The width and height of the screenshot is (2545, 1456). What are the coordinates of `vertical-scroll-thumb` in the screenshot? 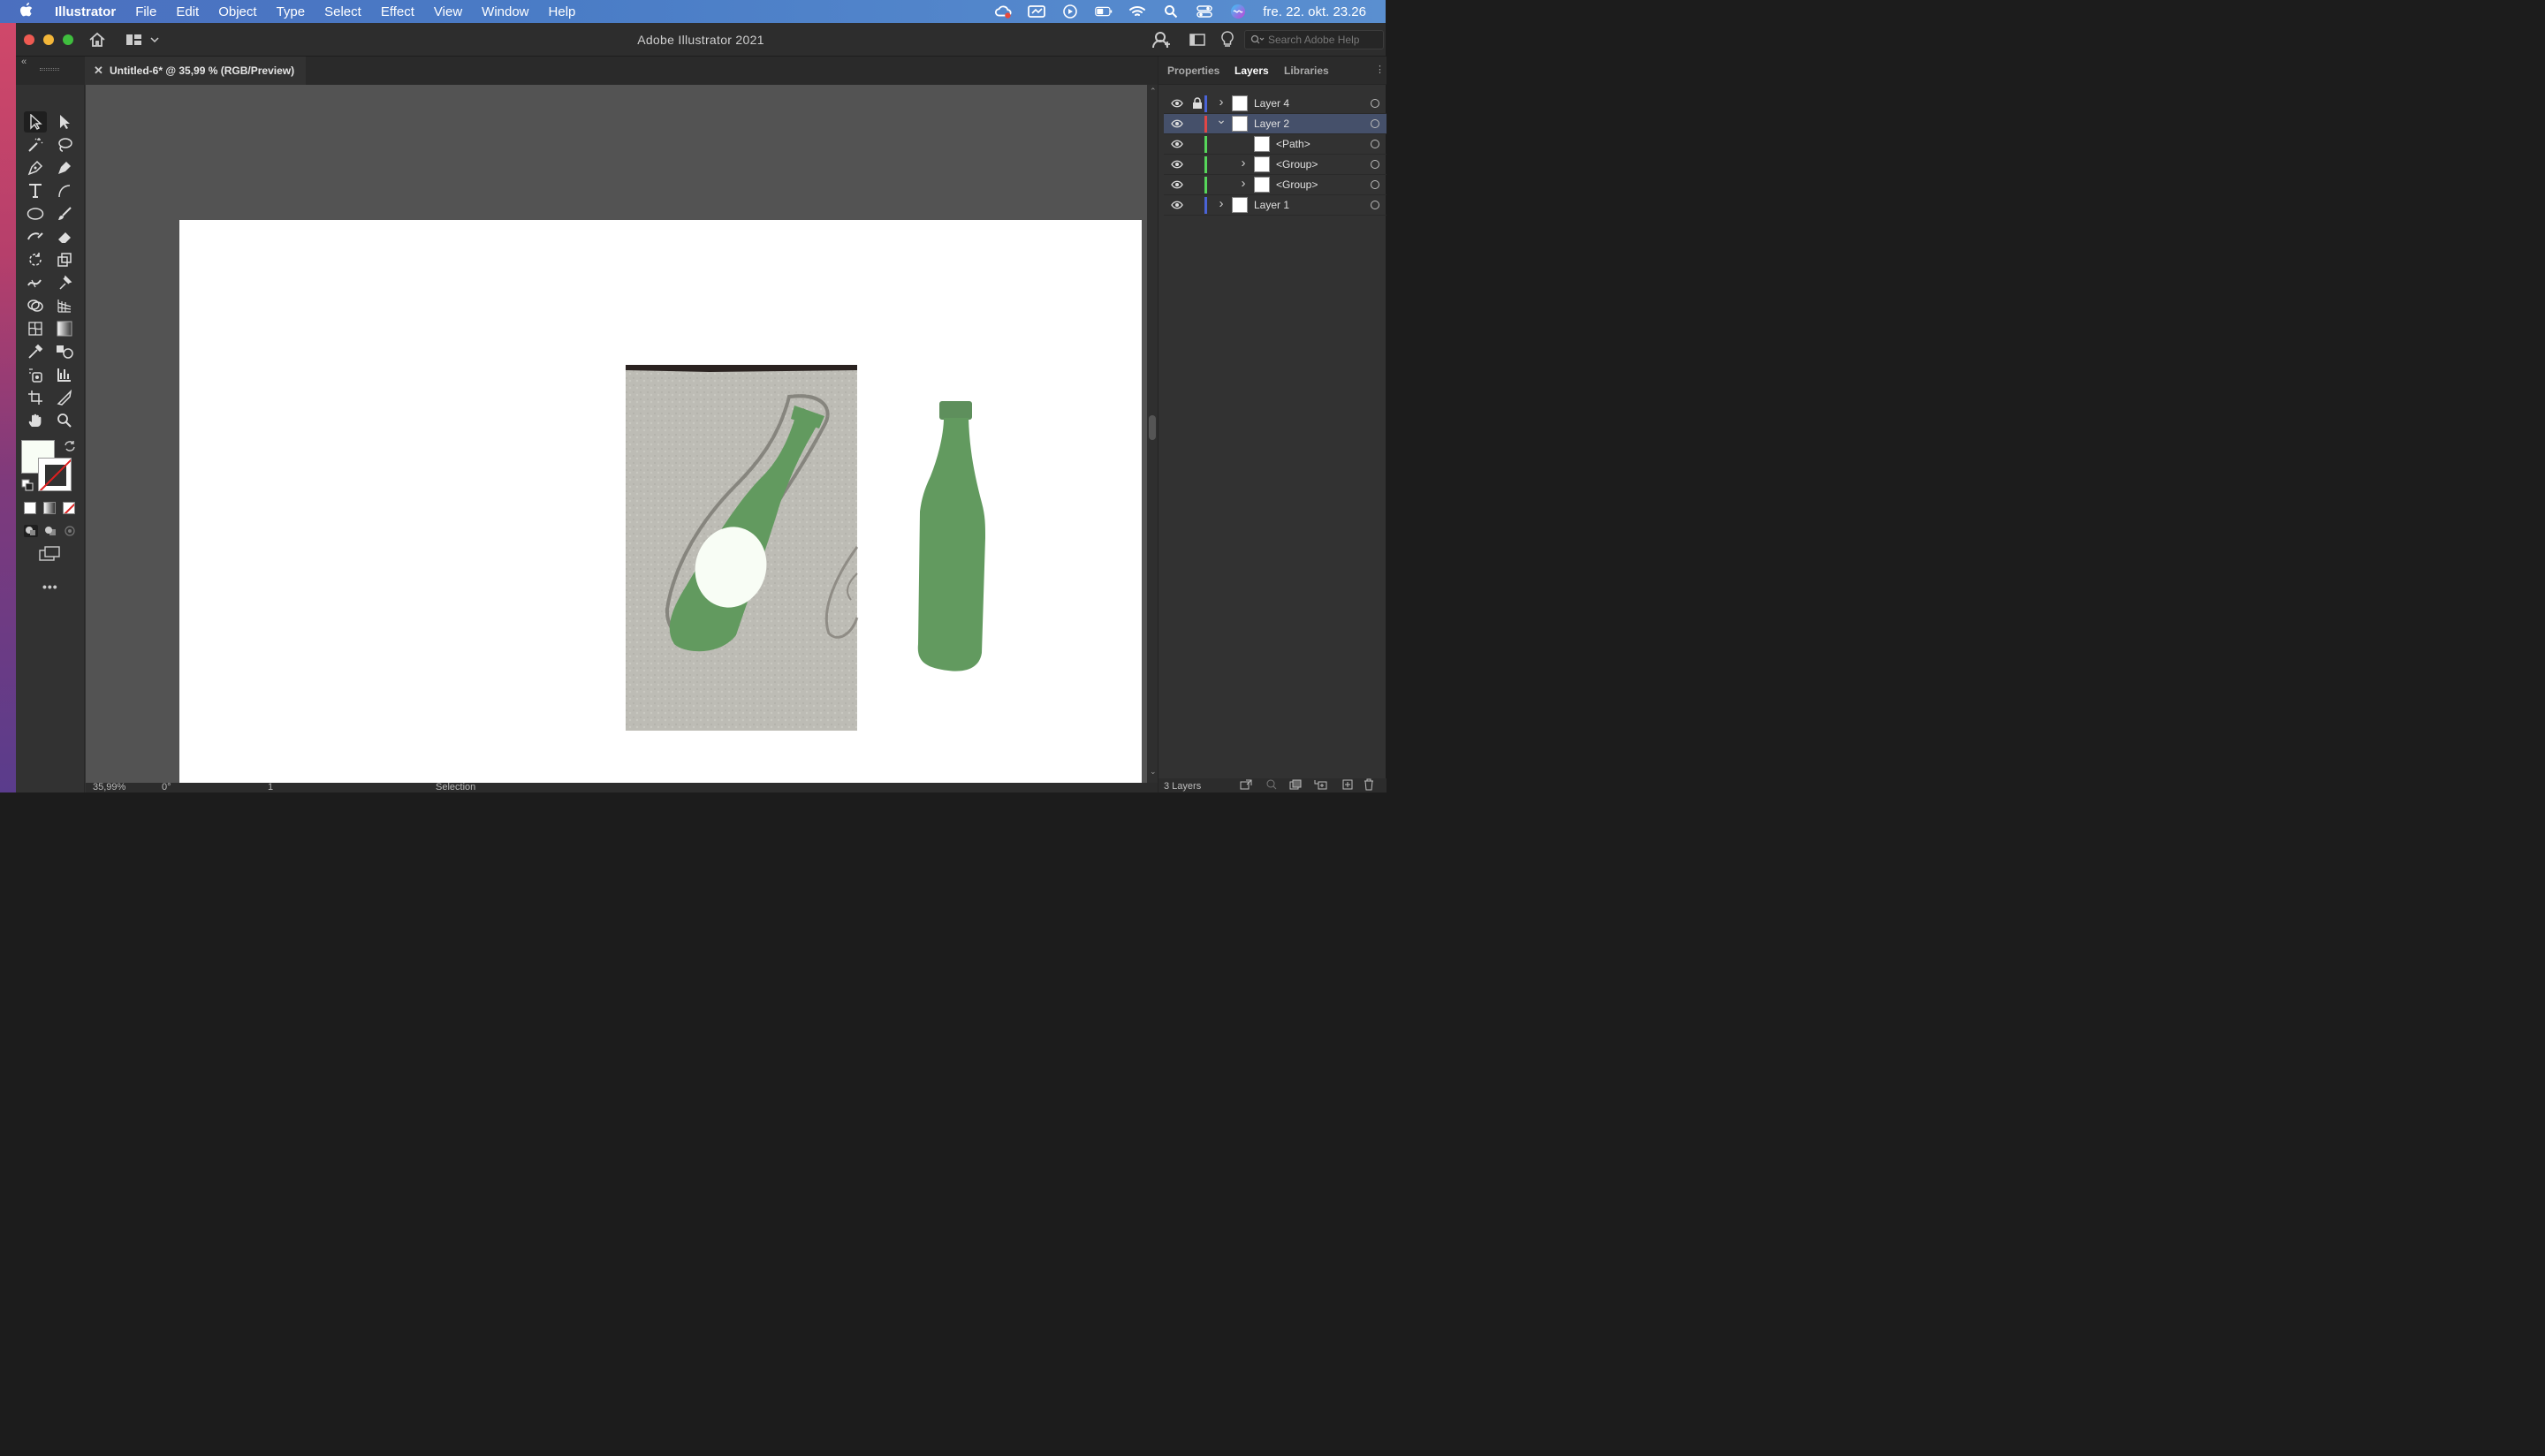 It's located at (1152, 427).